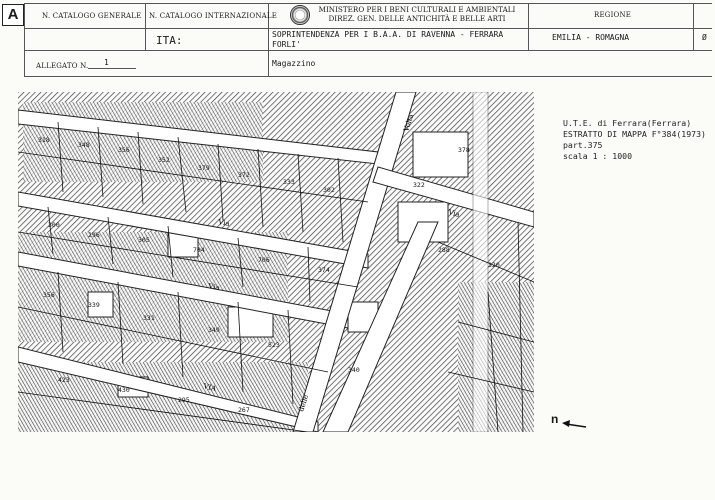 Image resolution: width=715 pixels, height=500 pixels. Describe the element at coordinates (464, 150) in the screenshot. I see `parcel-number: 378` at that location.